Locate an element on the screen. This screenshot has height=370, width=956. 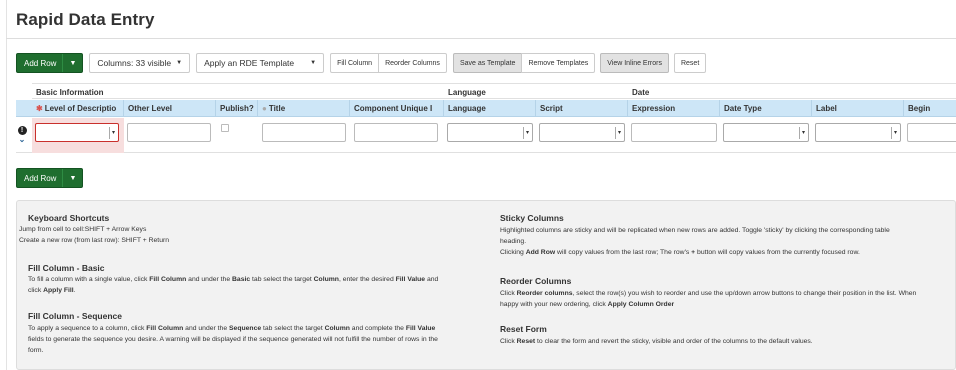
text: Clicking is located at coordinates (513, 252).